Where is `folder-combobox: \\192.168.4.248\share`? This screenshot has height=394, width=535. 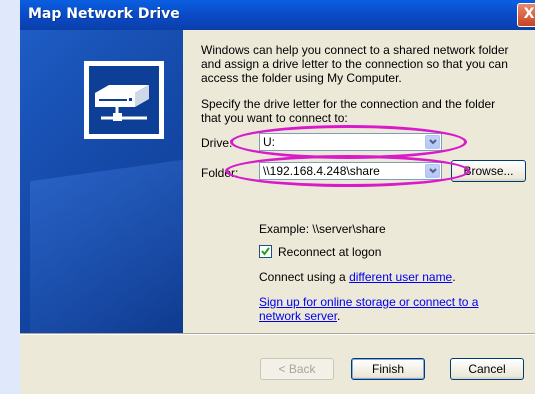 folder-combobox: \\192.168.4.248\share is located at coordinates (350, 171).